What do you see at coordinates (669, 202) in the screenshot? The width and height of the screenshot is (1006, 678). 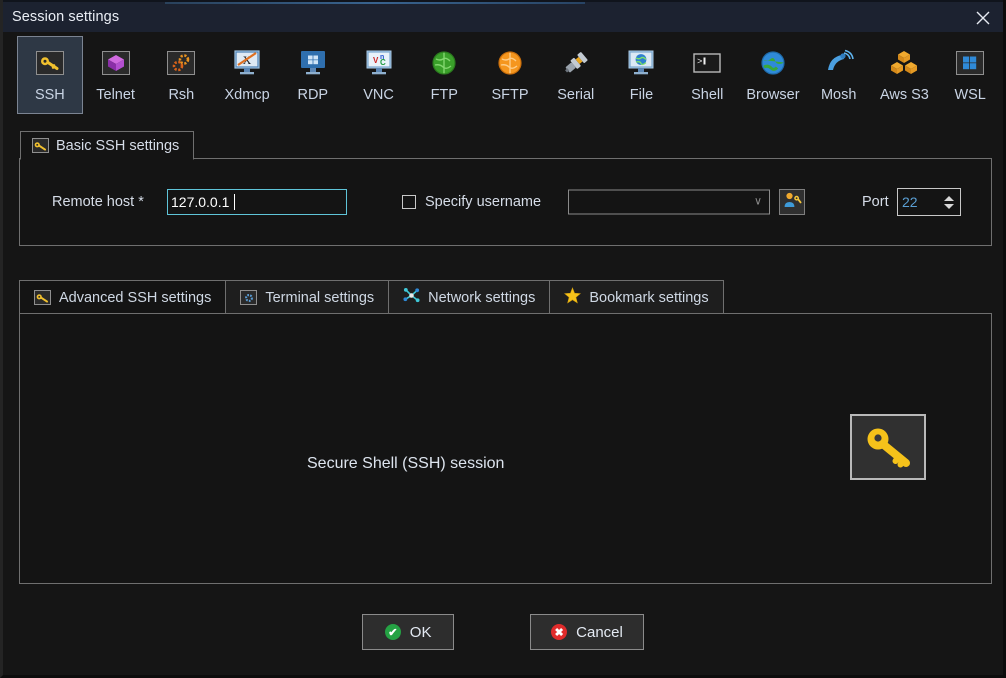 I see `username-combobox: ∨` at bounding box center [669, 202].